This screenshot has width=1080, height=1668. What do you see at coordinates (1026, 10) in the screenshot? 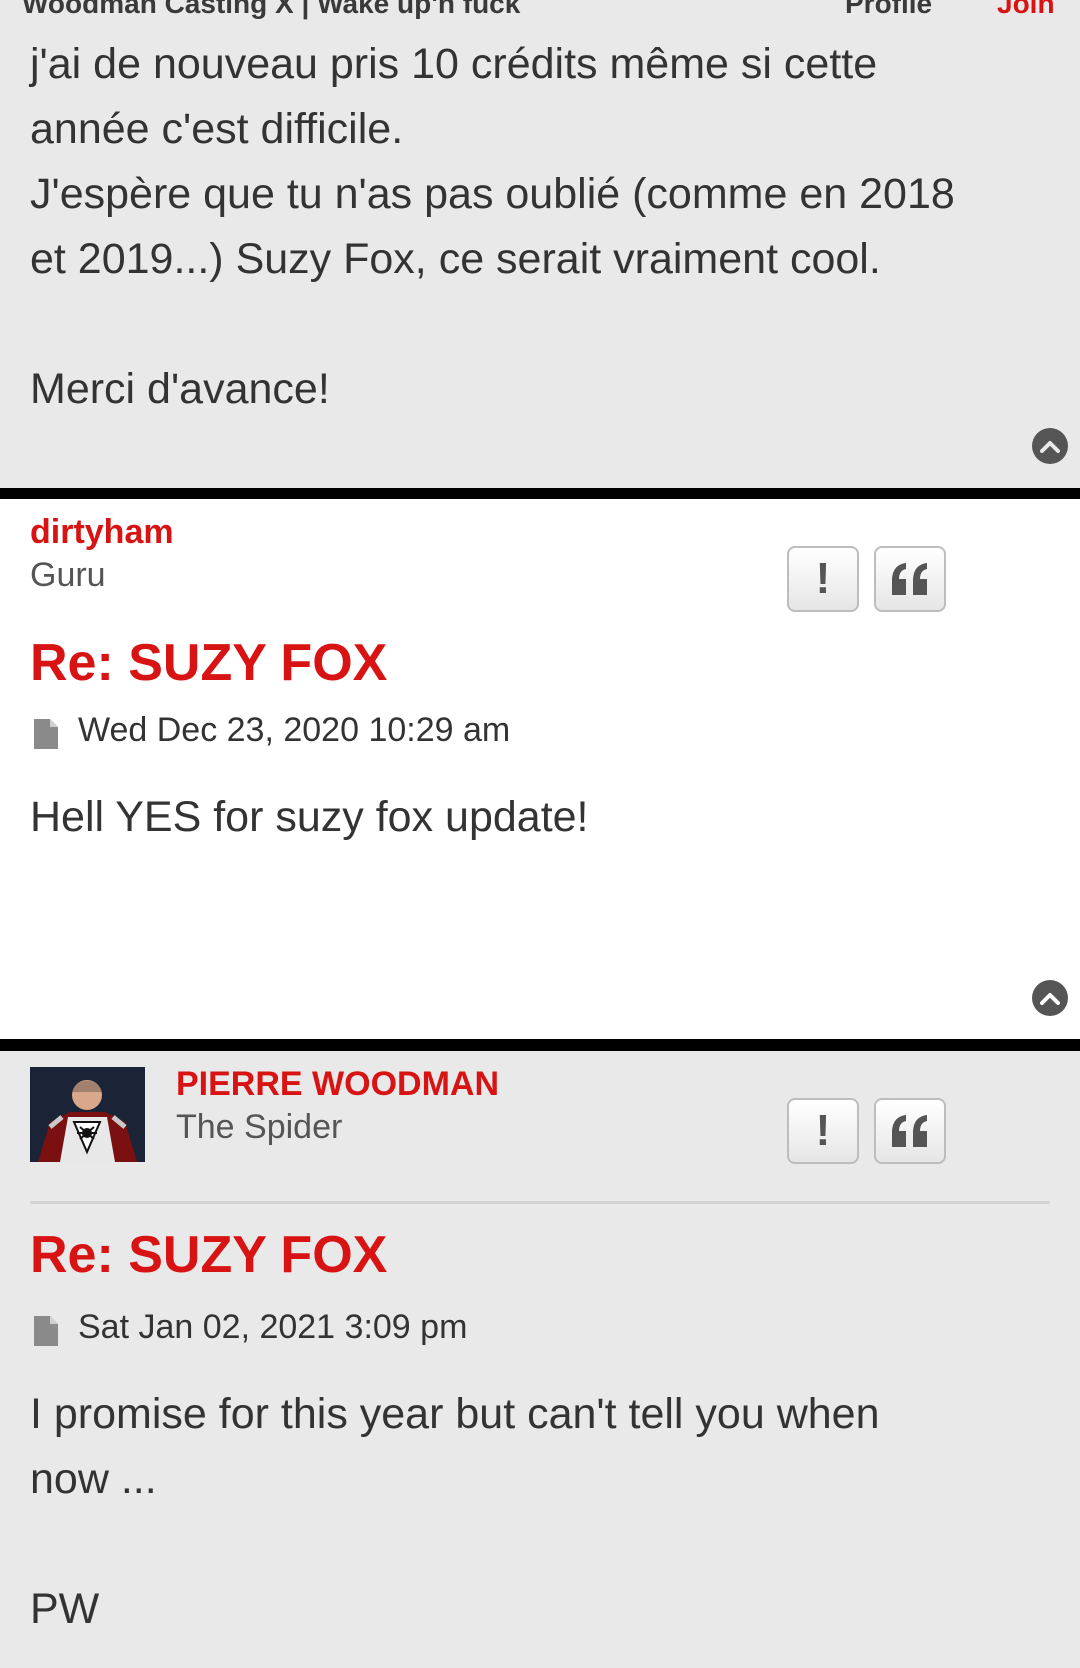
I see `join-link: Join` at bounding box center [1026, 10].